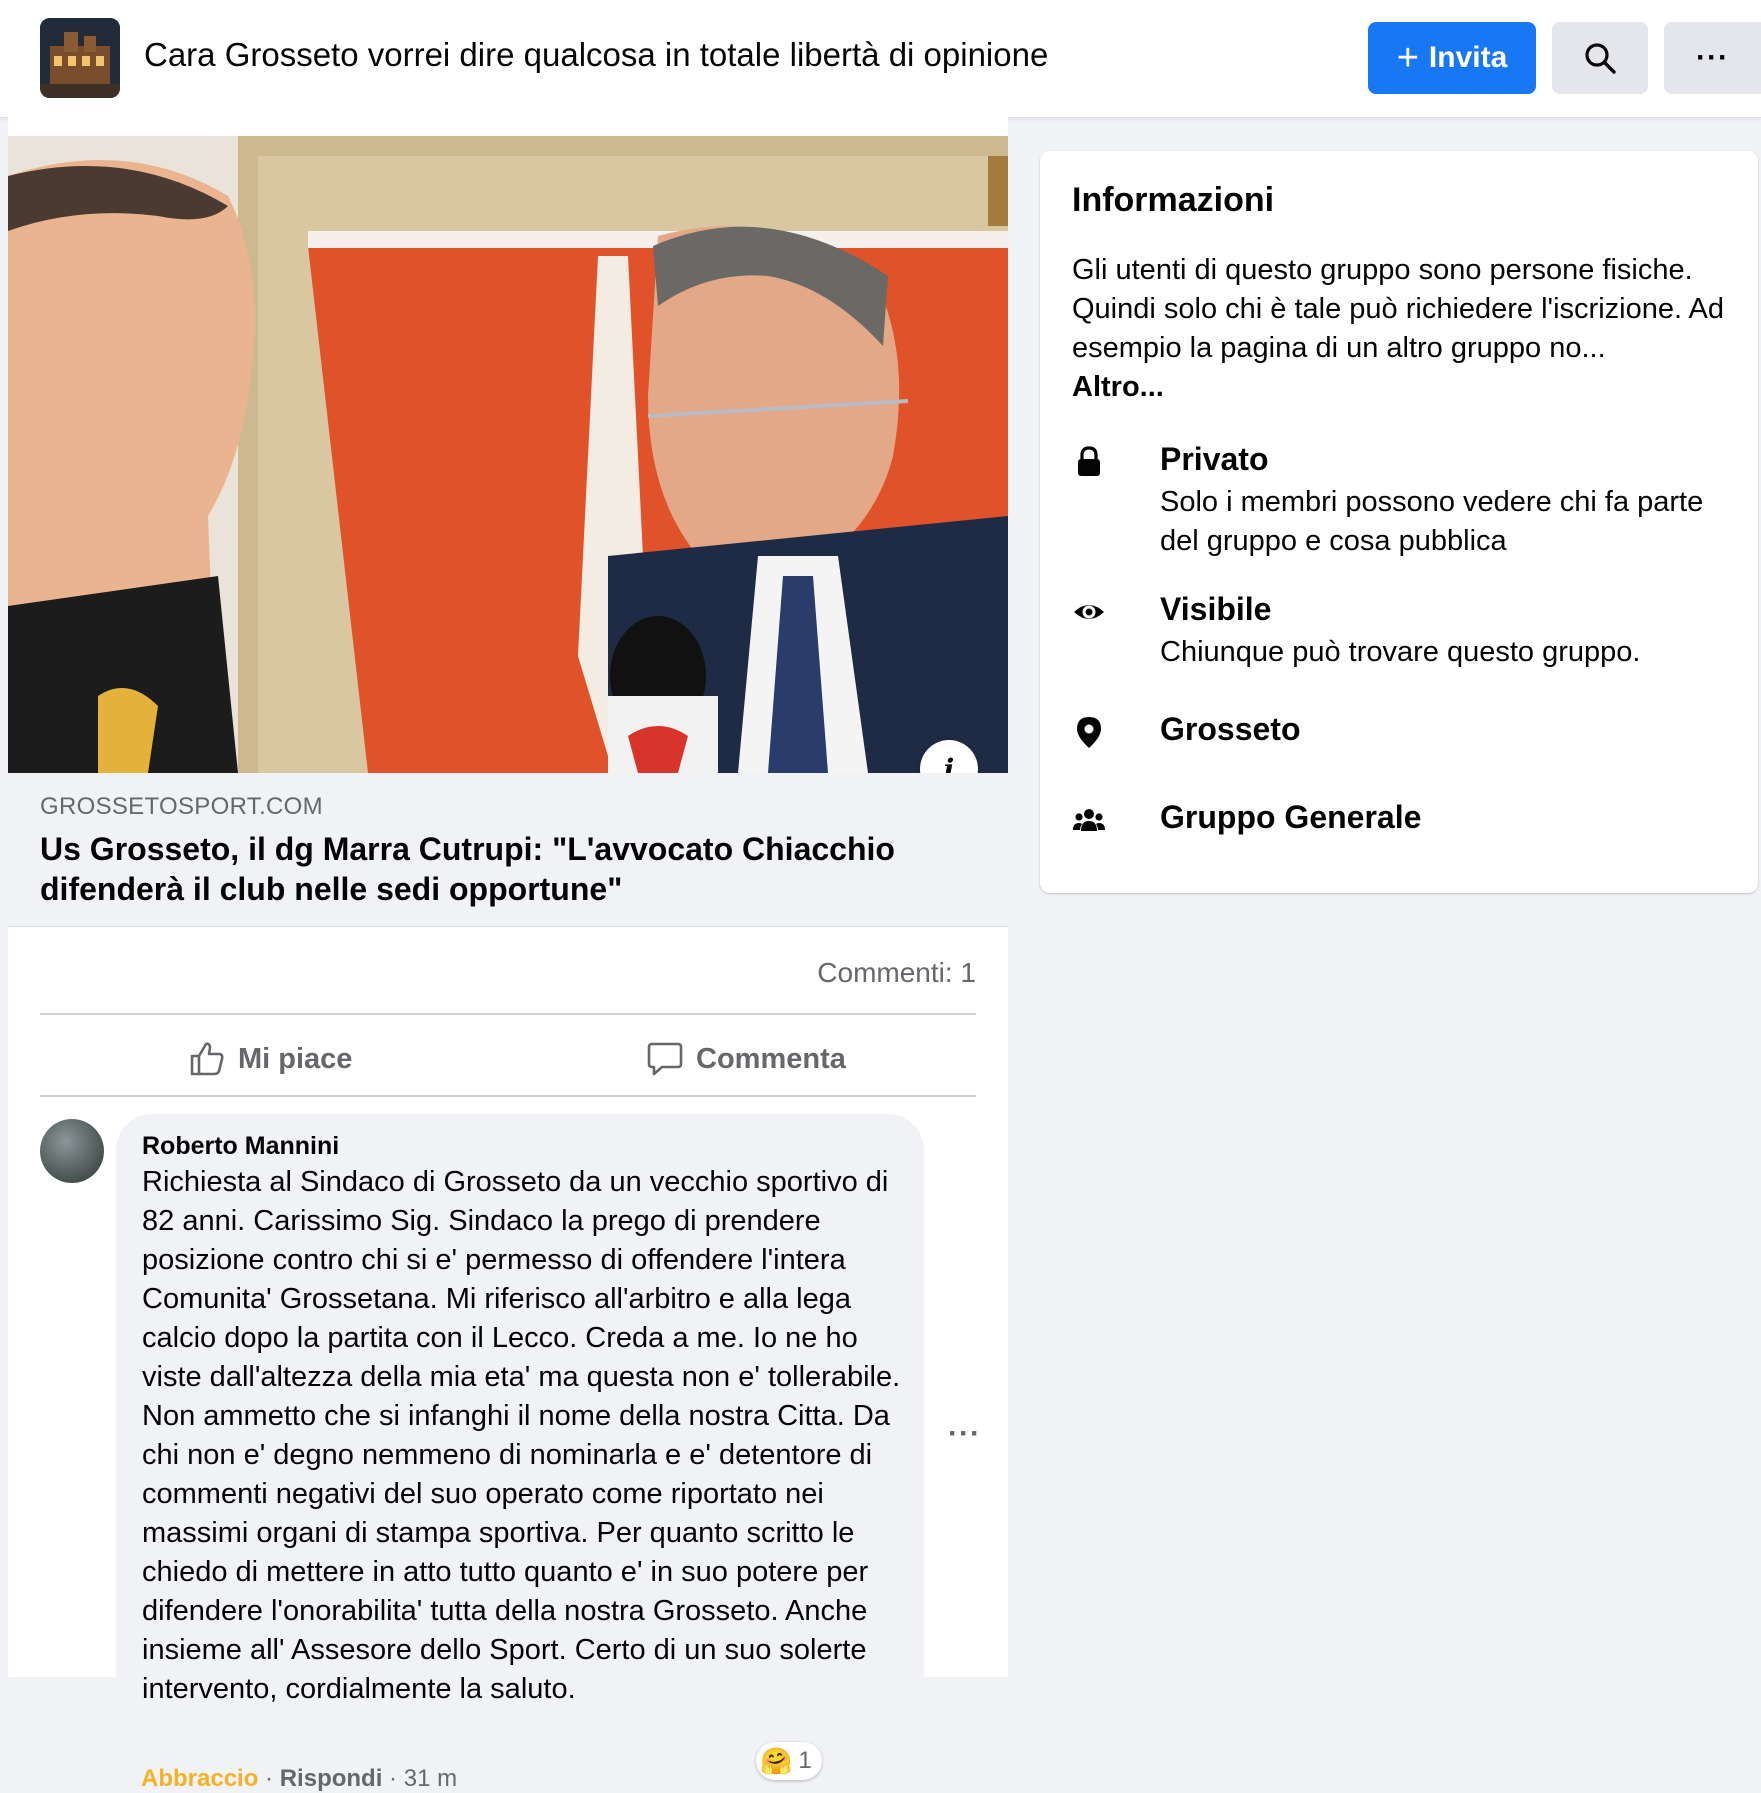  I want to click on invite-button: + Invita, so click(1452, 58).